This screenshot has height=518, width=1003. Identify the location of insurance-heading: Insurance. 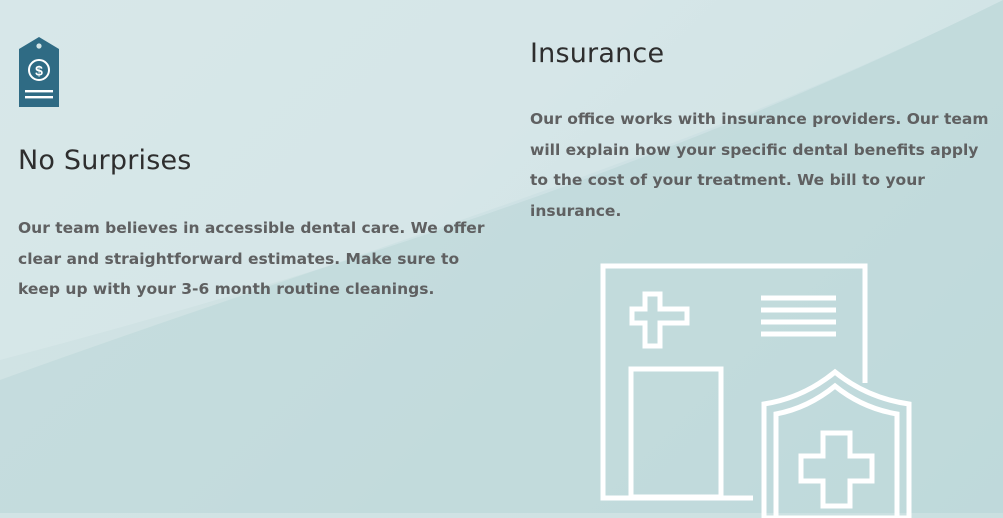
(597, 53).